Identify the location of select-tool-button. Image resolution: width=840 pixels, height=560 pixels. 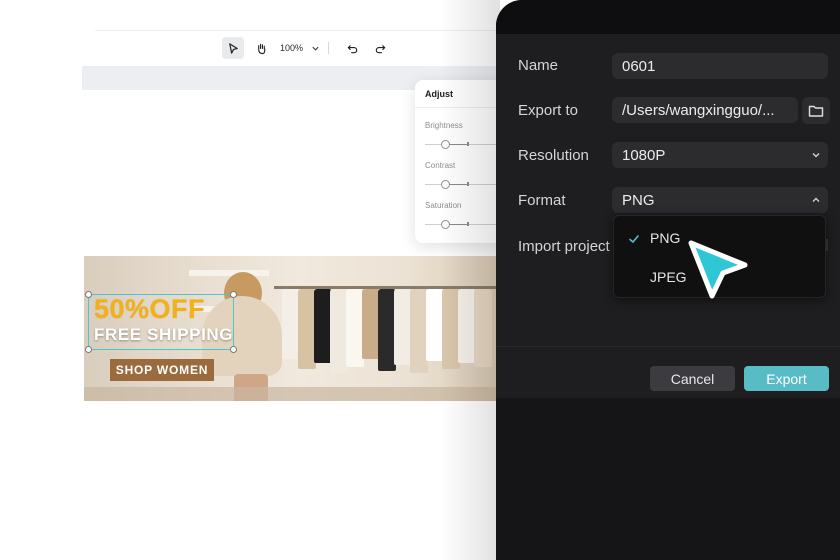
(233, 48).